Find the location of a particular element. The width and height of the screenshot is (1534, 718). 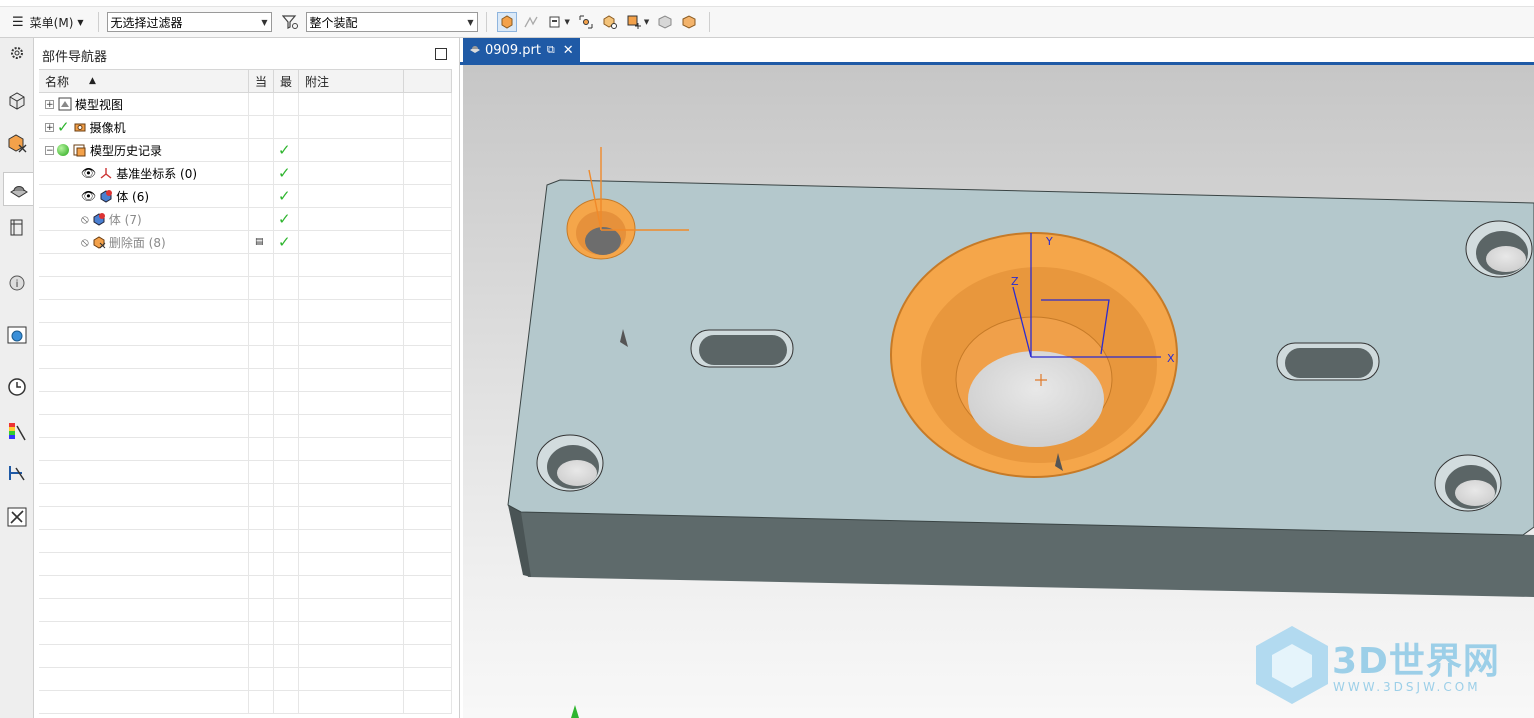

top-ribbon-strip is located at coordinates (767, 3).